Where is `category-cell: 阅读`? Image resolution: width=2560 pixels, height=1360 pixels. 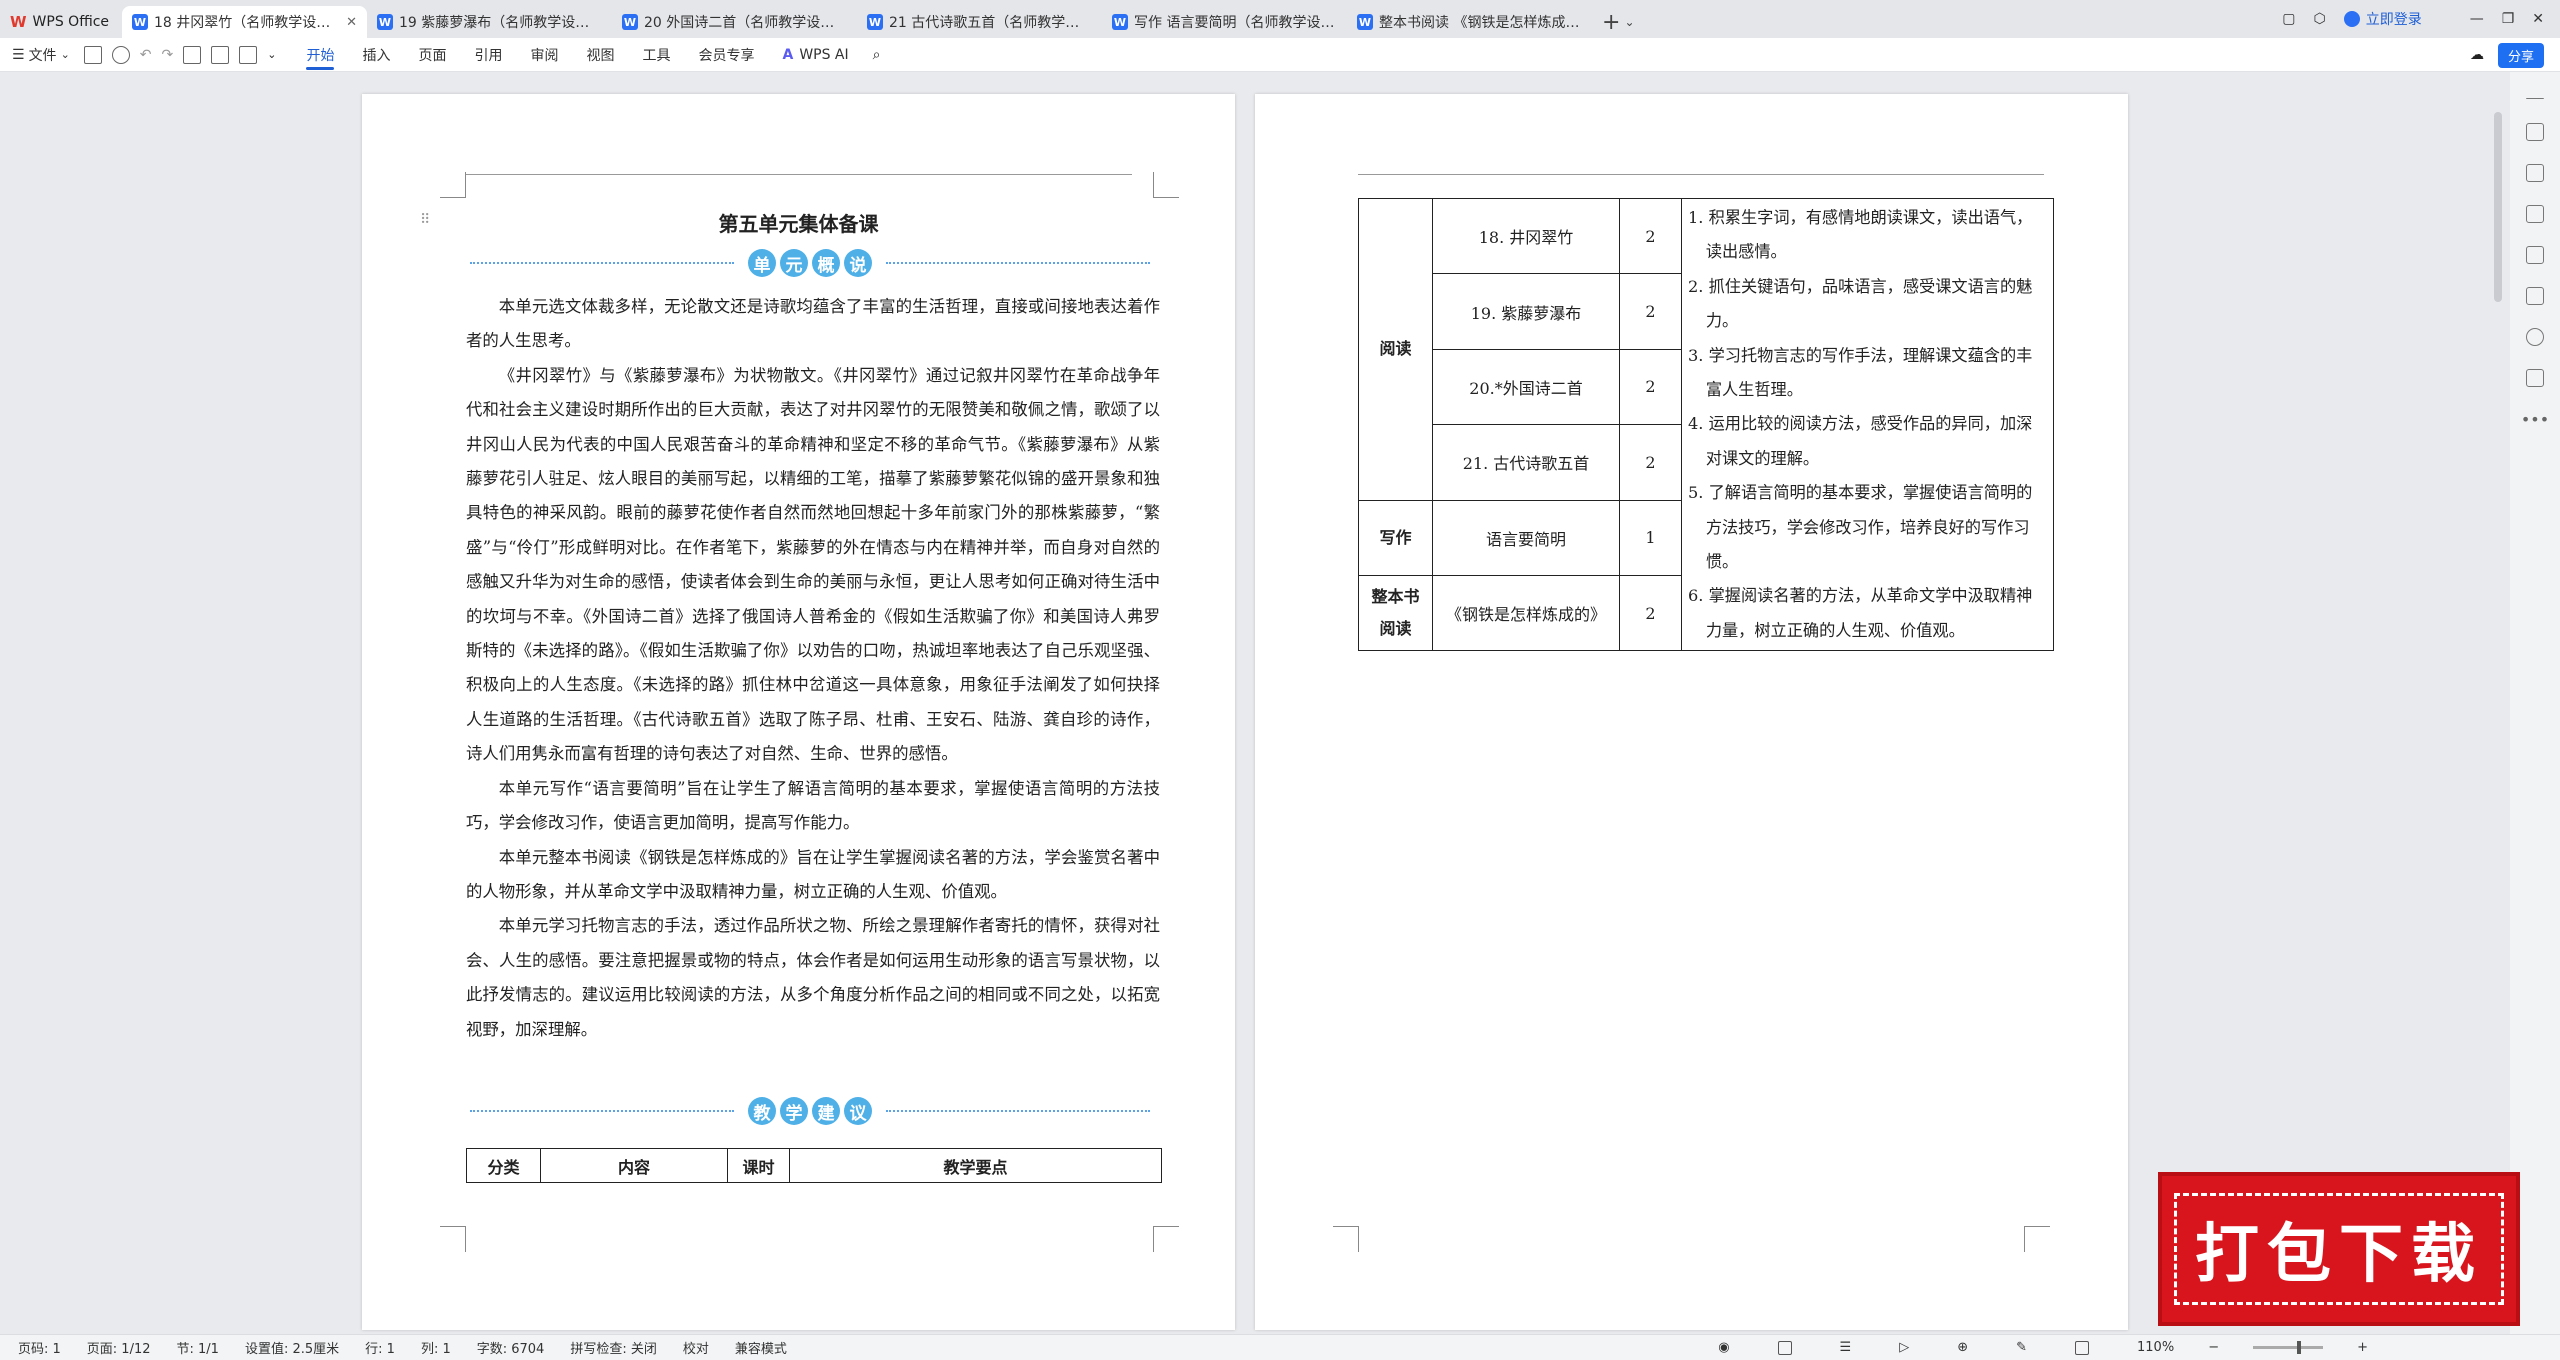 category-cell: 阅读 is located at coordinates (1395, 349).